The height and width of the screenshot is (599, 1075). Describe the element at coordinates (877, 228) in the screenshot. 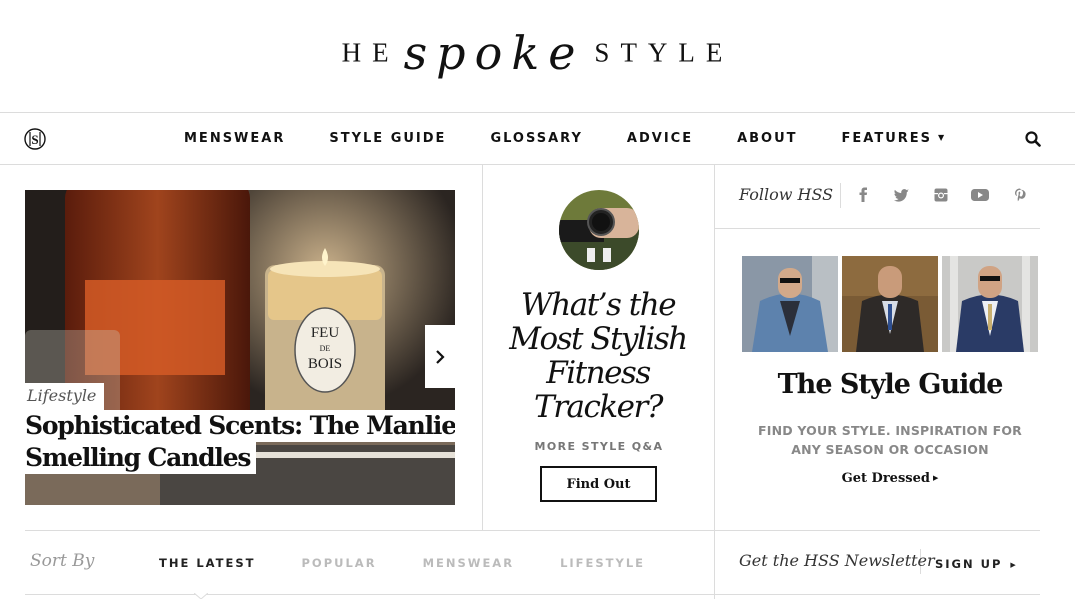

I see `follow-divider` at that location.